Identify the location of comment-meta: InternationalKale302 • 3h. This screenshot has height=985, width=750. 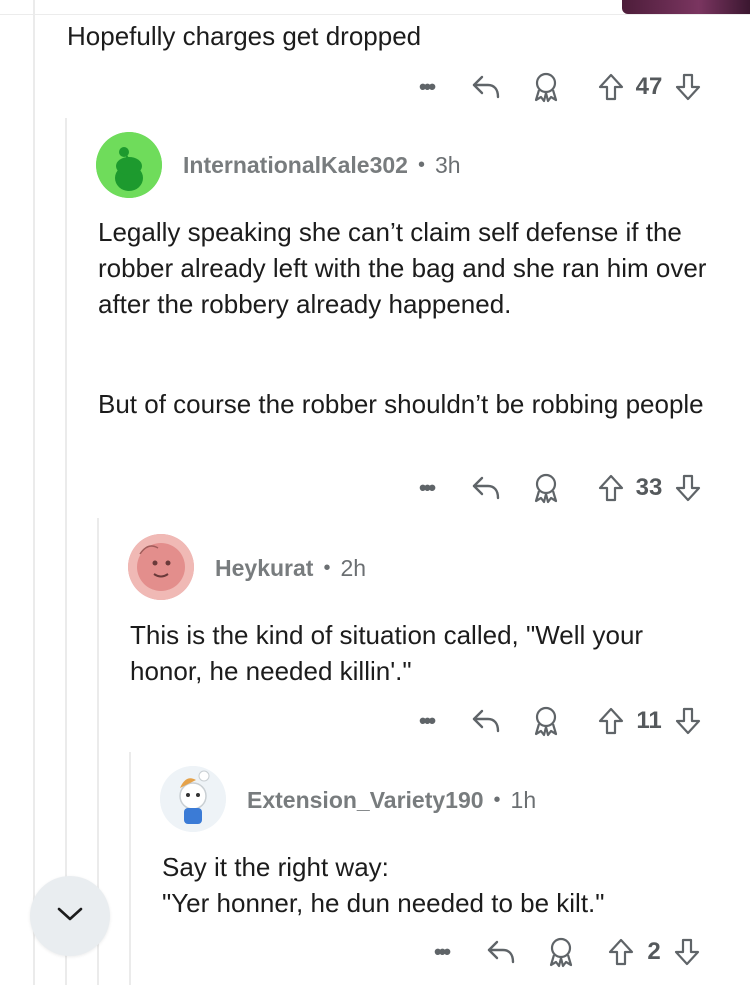
(322, 165).